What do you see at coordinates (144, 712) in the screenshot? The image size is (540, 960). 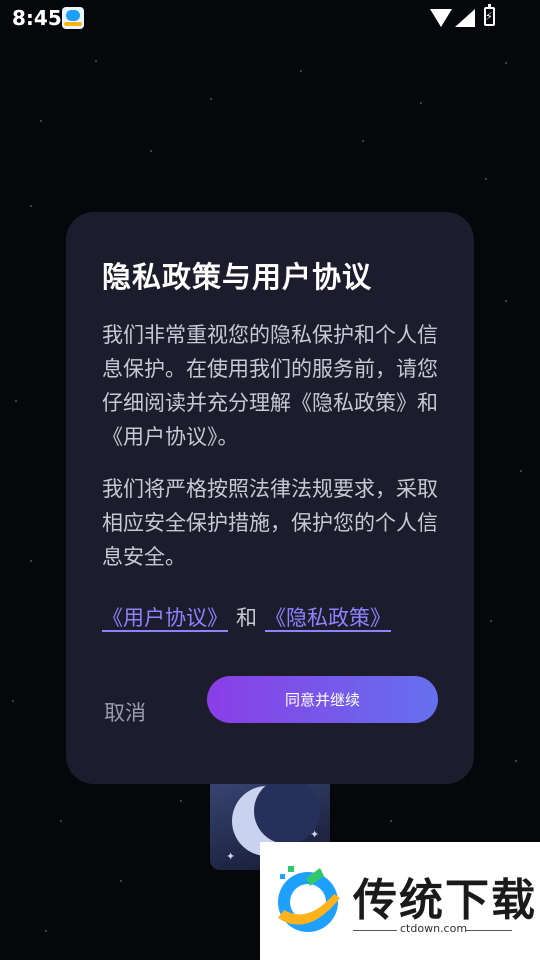 I see `cancel-button: 取消` at bounding box center [144, 712].